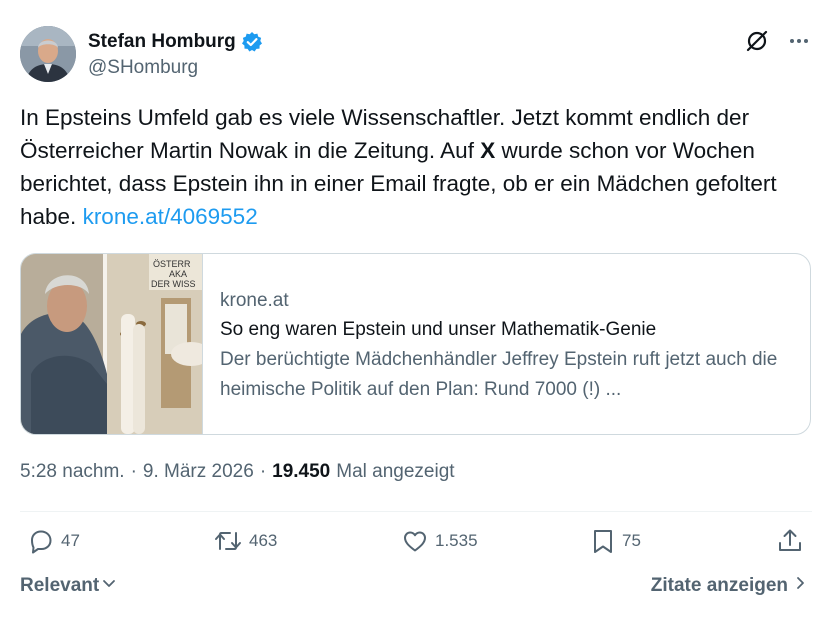 The height and width of the screenshot is (617, 832). I want to click on bookmark-icon, so click(603, 541).